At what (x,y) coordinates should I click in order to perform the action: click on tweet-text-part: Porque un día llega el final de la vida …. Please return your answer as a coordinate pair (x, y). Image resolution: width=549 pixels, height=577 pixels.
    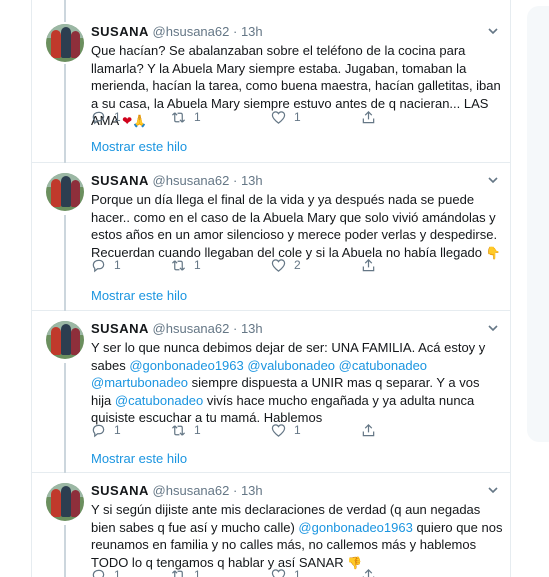
    Looking at the image, I should click on (294, 226).